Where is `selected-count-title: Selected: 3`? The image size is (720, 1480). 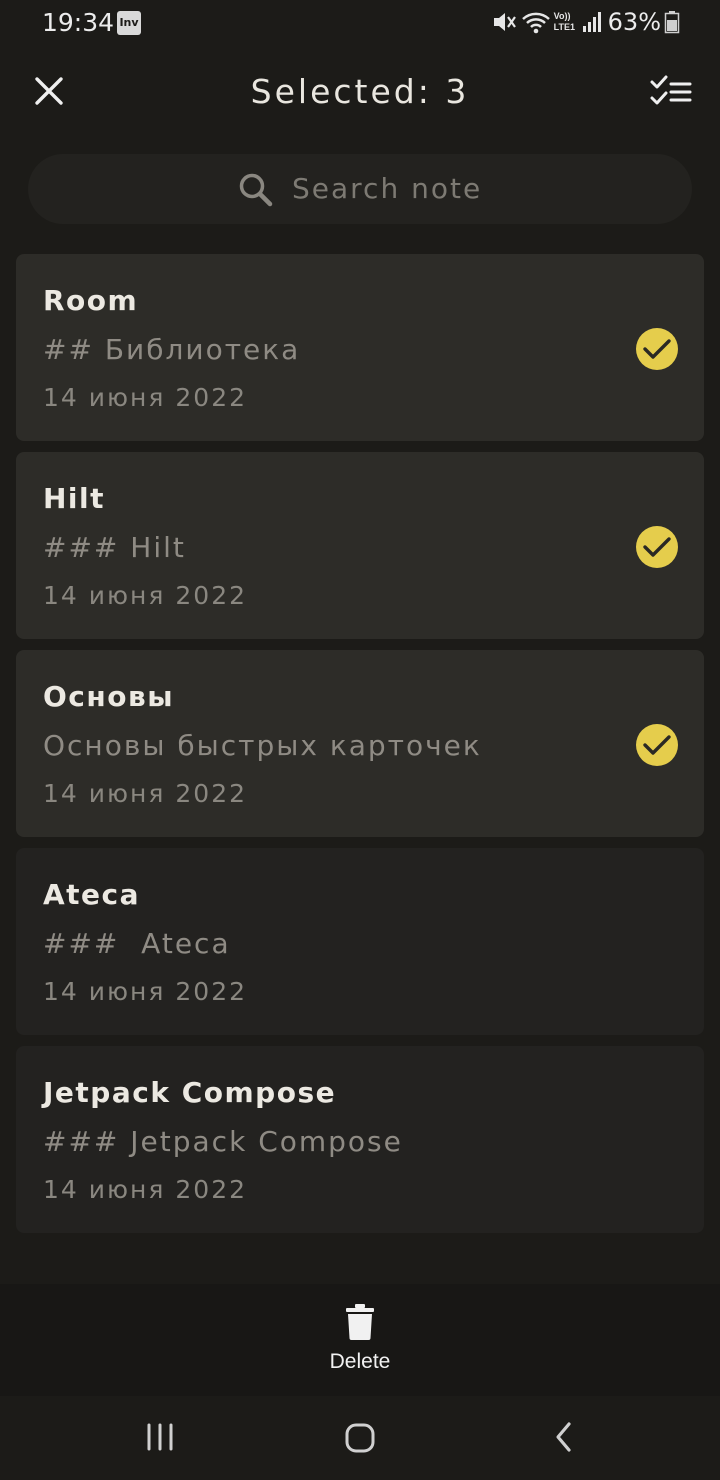
selected-count-title: Selected: 3 is located at coordinates (360, 91).